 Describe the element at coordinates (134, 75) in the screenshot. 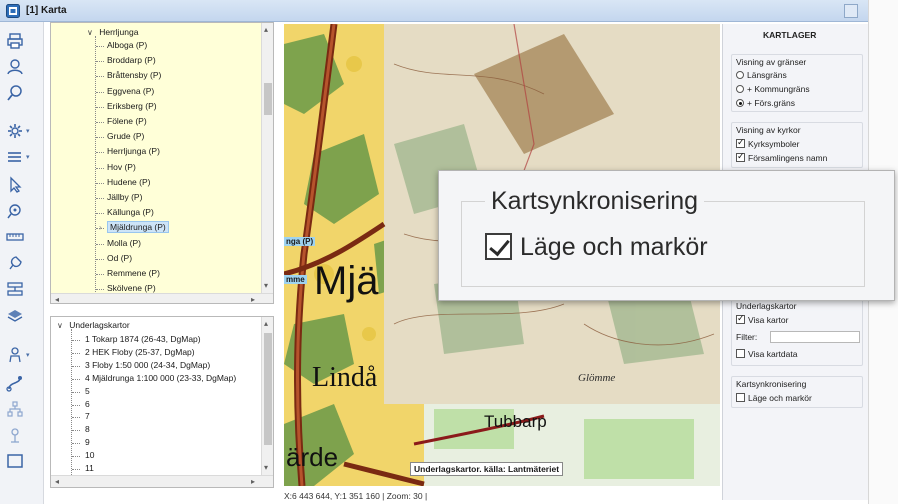

I see `tree-item-parish: Bråttensby (P)` at that location.